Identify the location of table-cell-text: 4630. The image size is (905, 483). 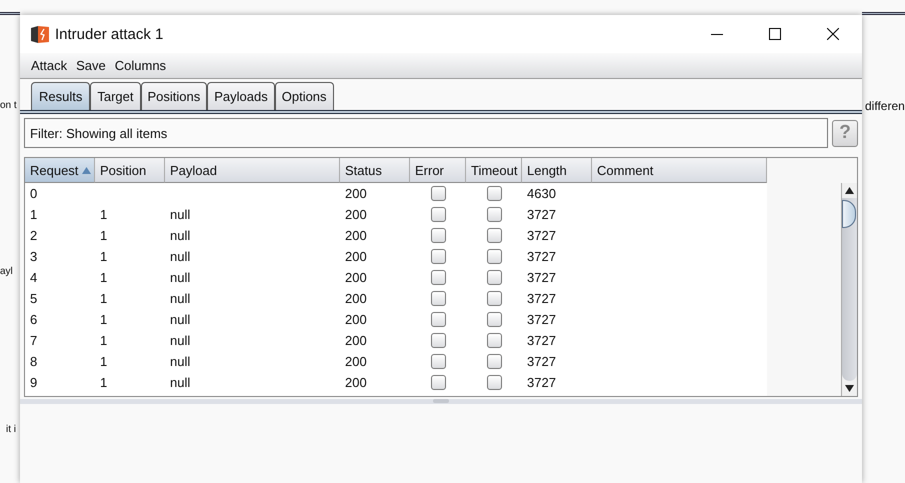
(541, 194).